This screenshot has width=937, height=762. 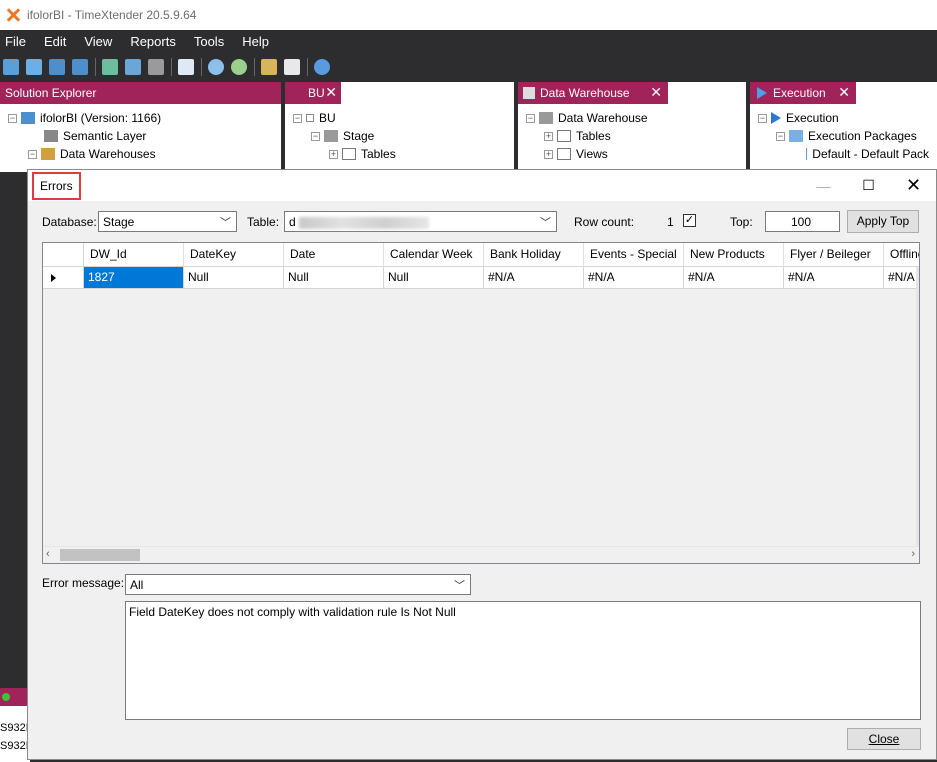 I want to click on panel-title: BU, so click(x=316, y=93).